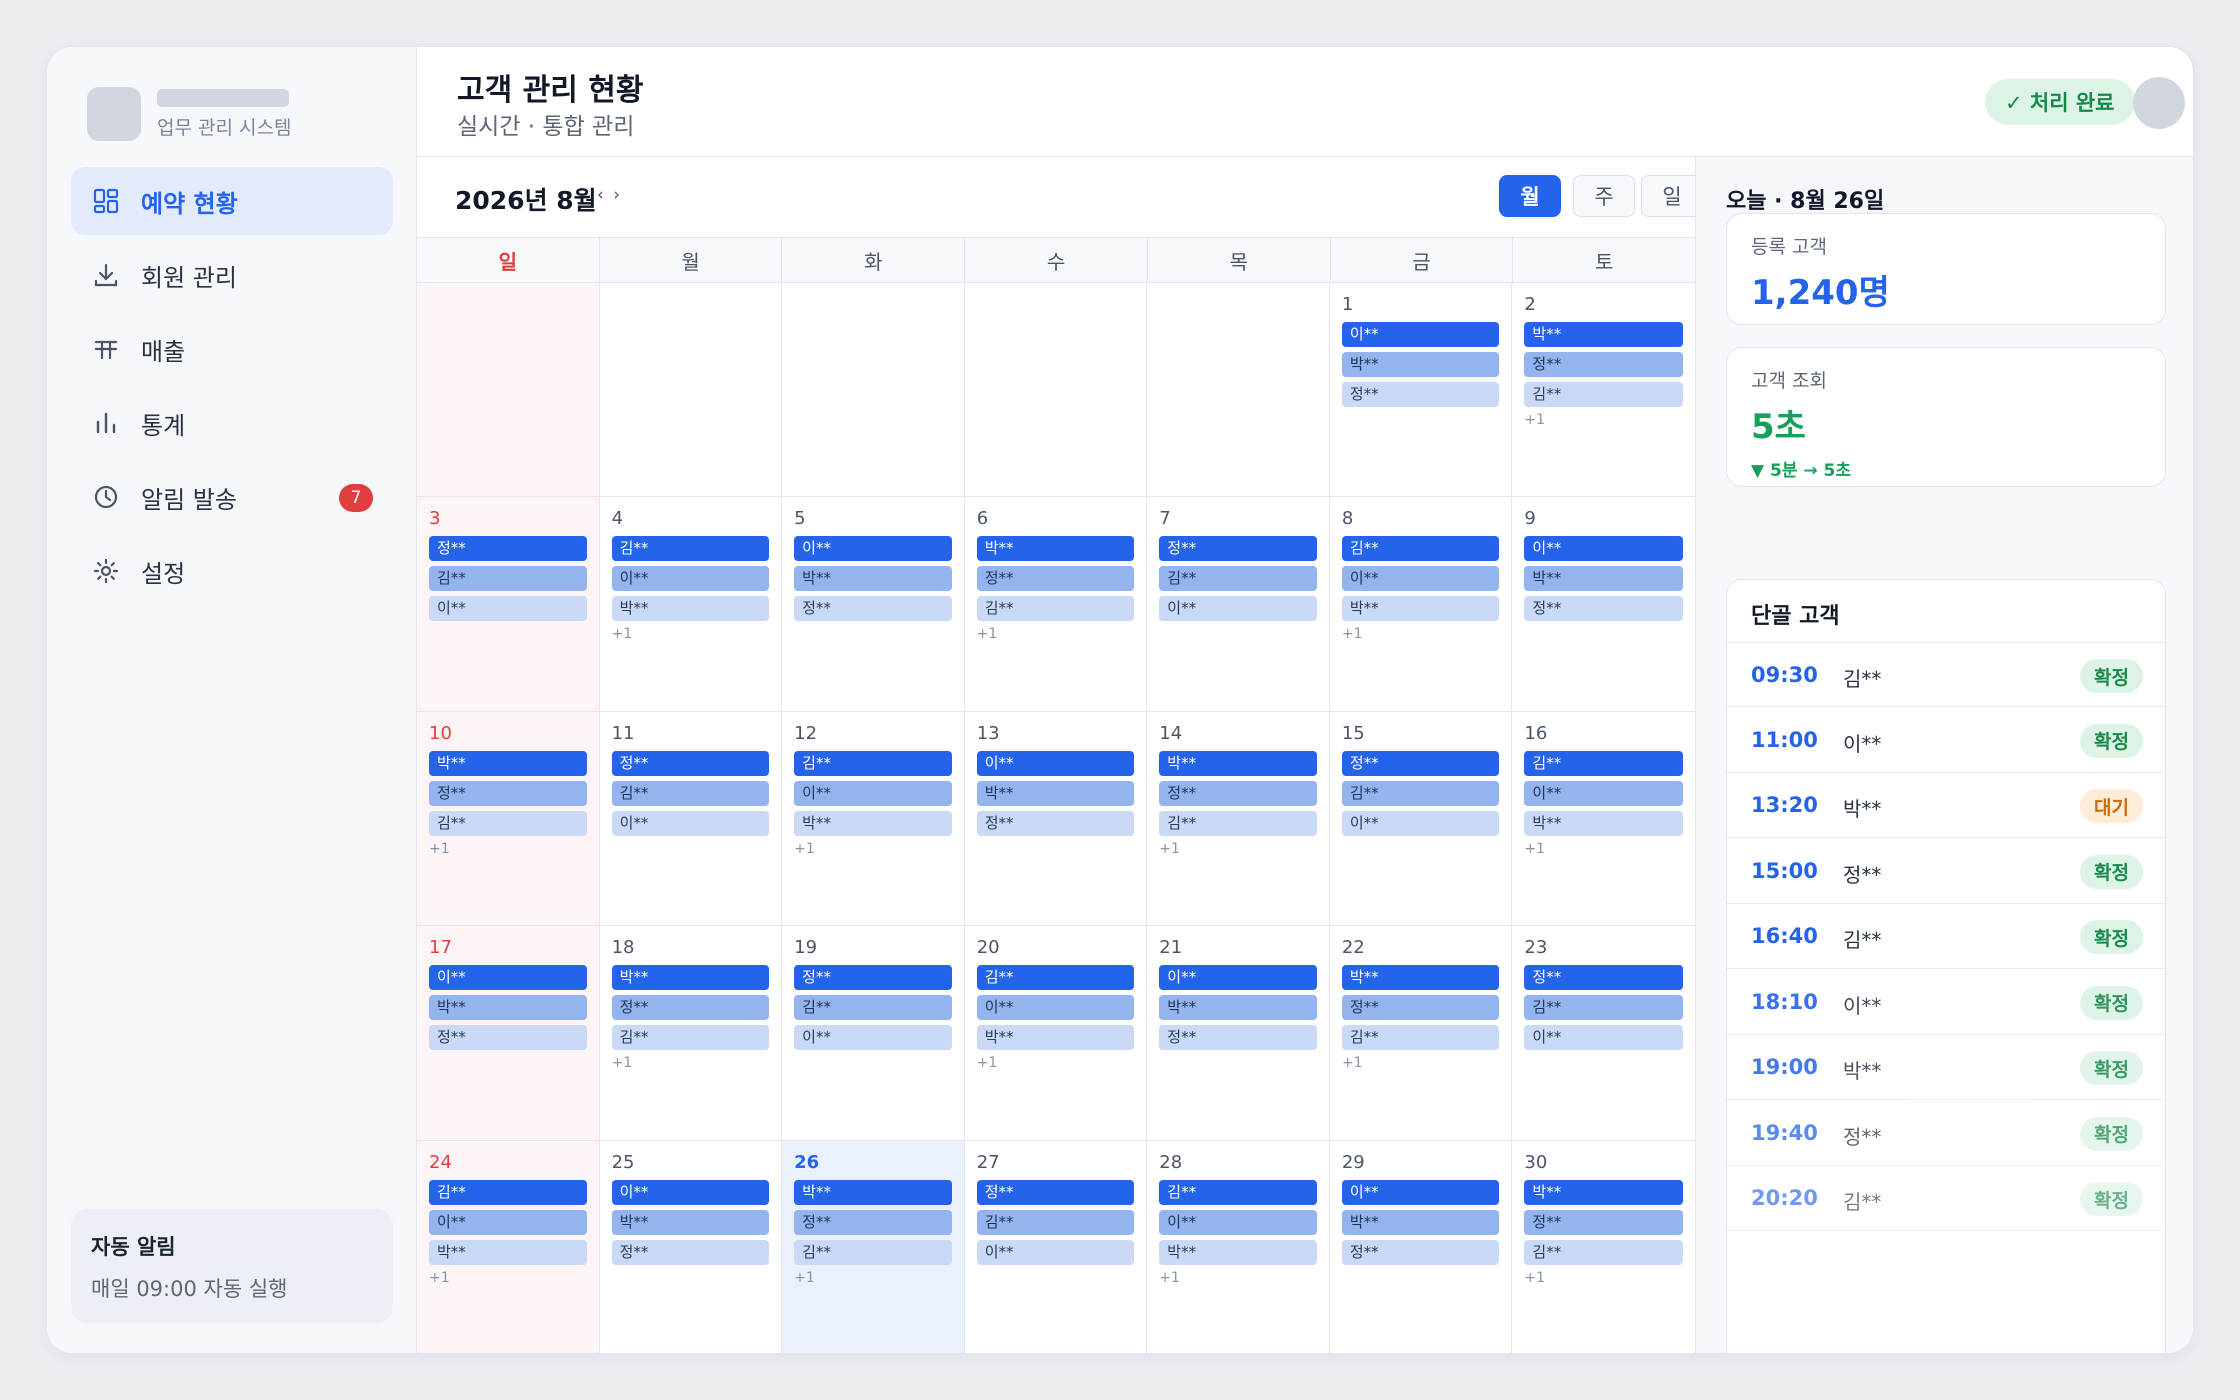  I want to click on sidebar-item-notifications: 알림 발송 7, so click(232, 497).